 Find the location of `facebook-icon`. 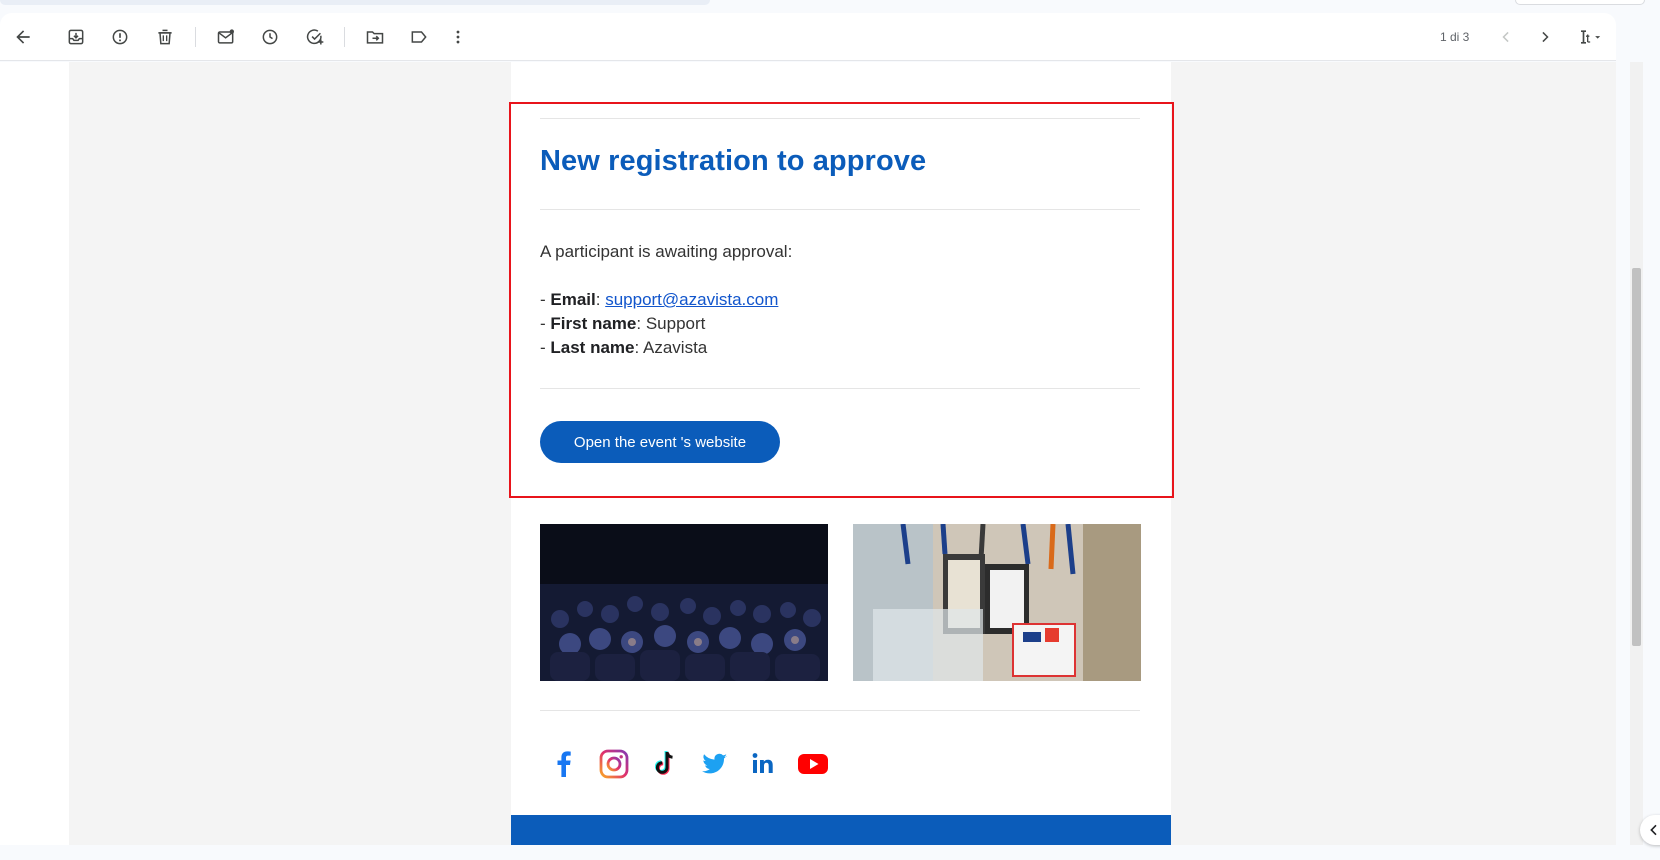

facebook-icon is located at coordinates (564, 764).